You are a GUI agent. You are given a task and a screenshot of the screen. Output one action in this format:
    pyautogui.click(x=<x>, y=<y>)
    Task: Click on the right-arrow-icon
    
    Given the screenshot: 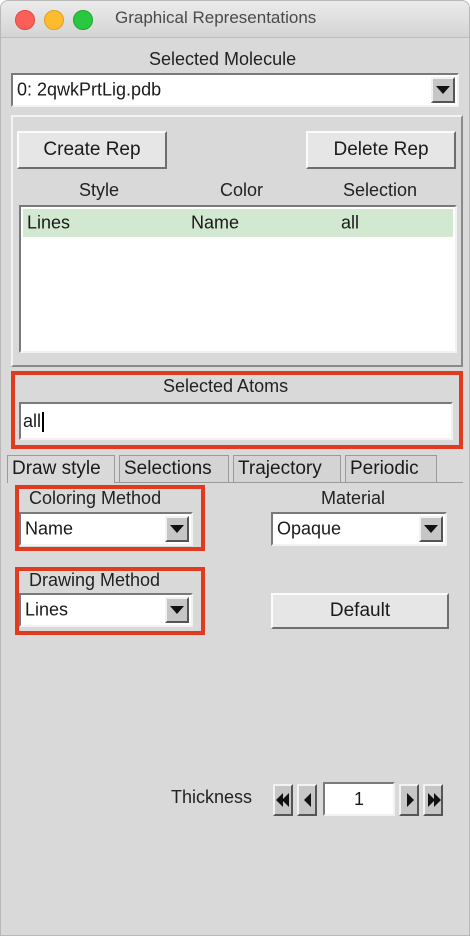 What is the action you would take?
    pyautogui.click(x=410, y=800)
    